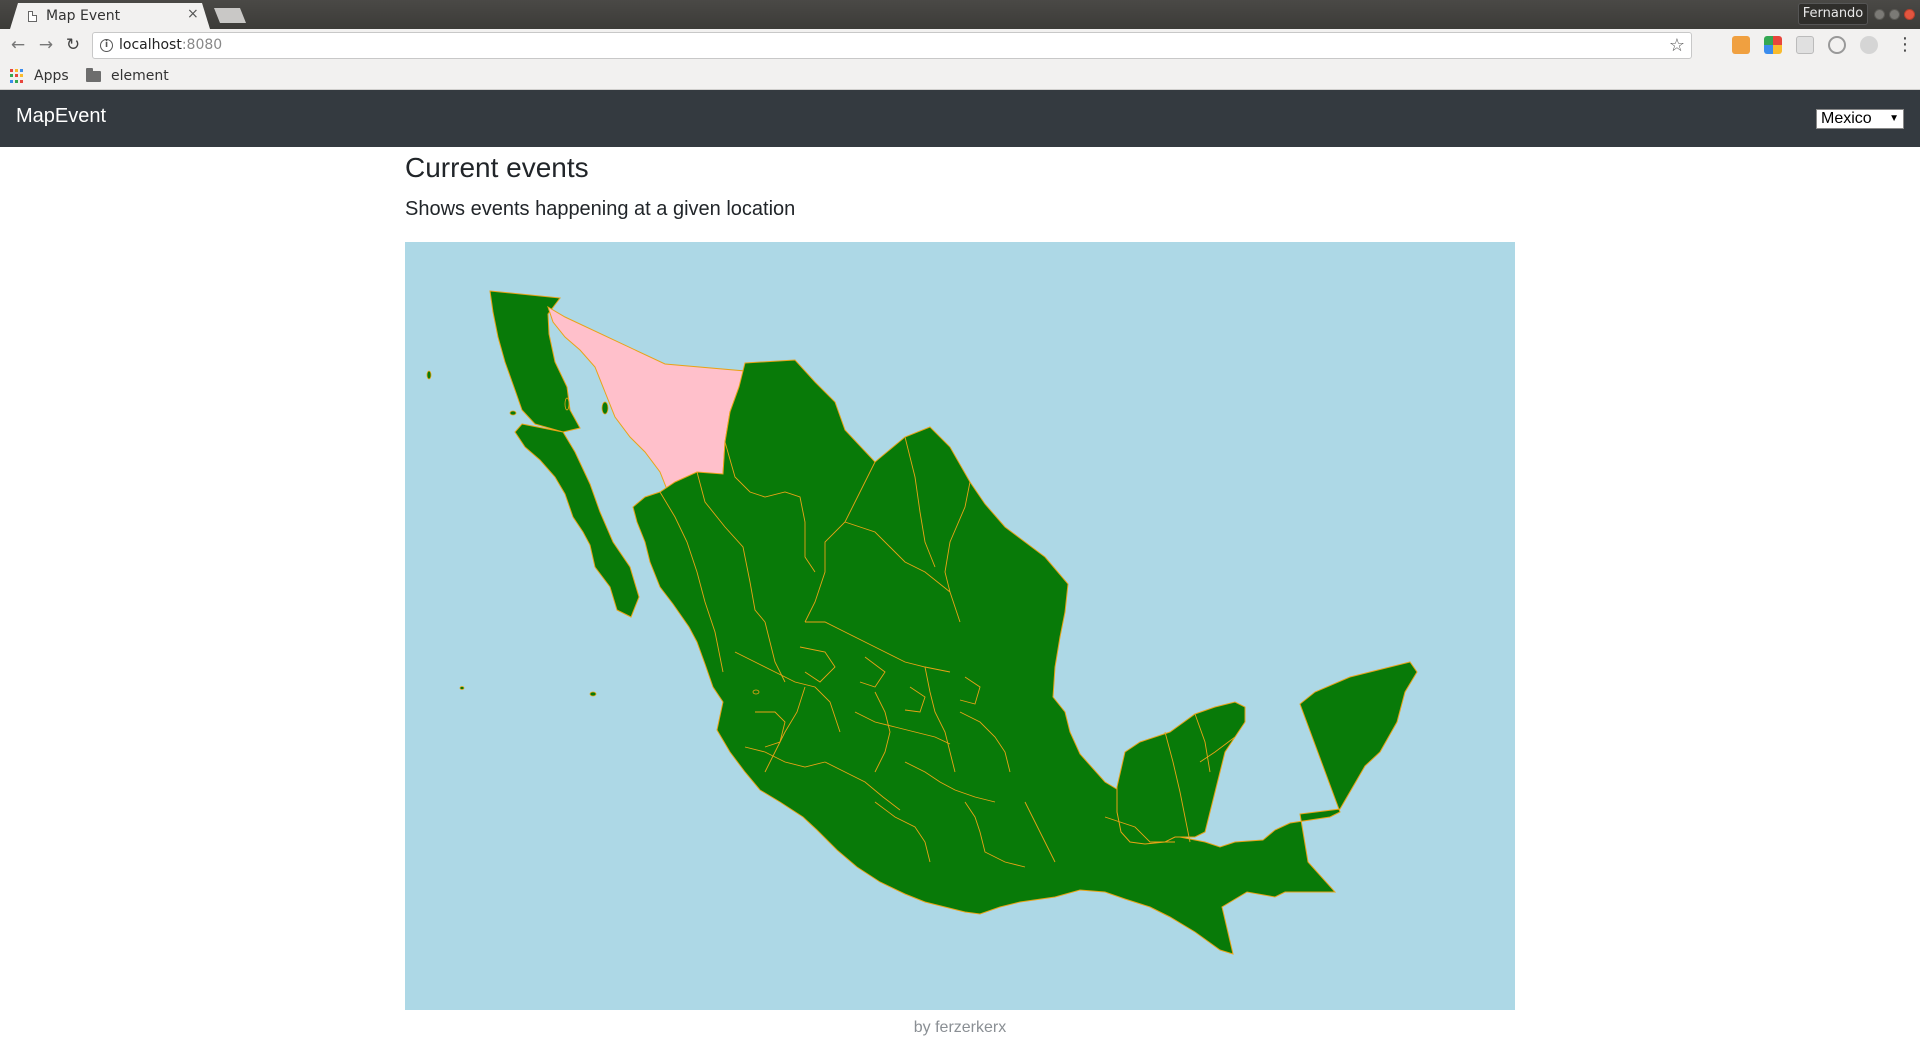  What do you see at coordinates (230, 15) in the screenshot?
I see `new-tab-button` at bounding box center [230, 15].